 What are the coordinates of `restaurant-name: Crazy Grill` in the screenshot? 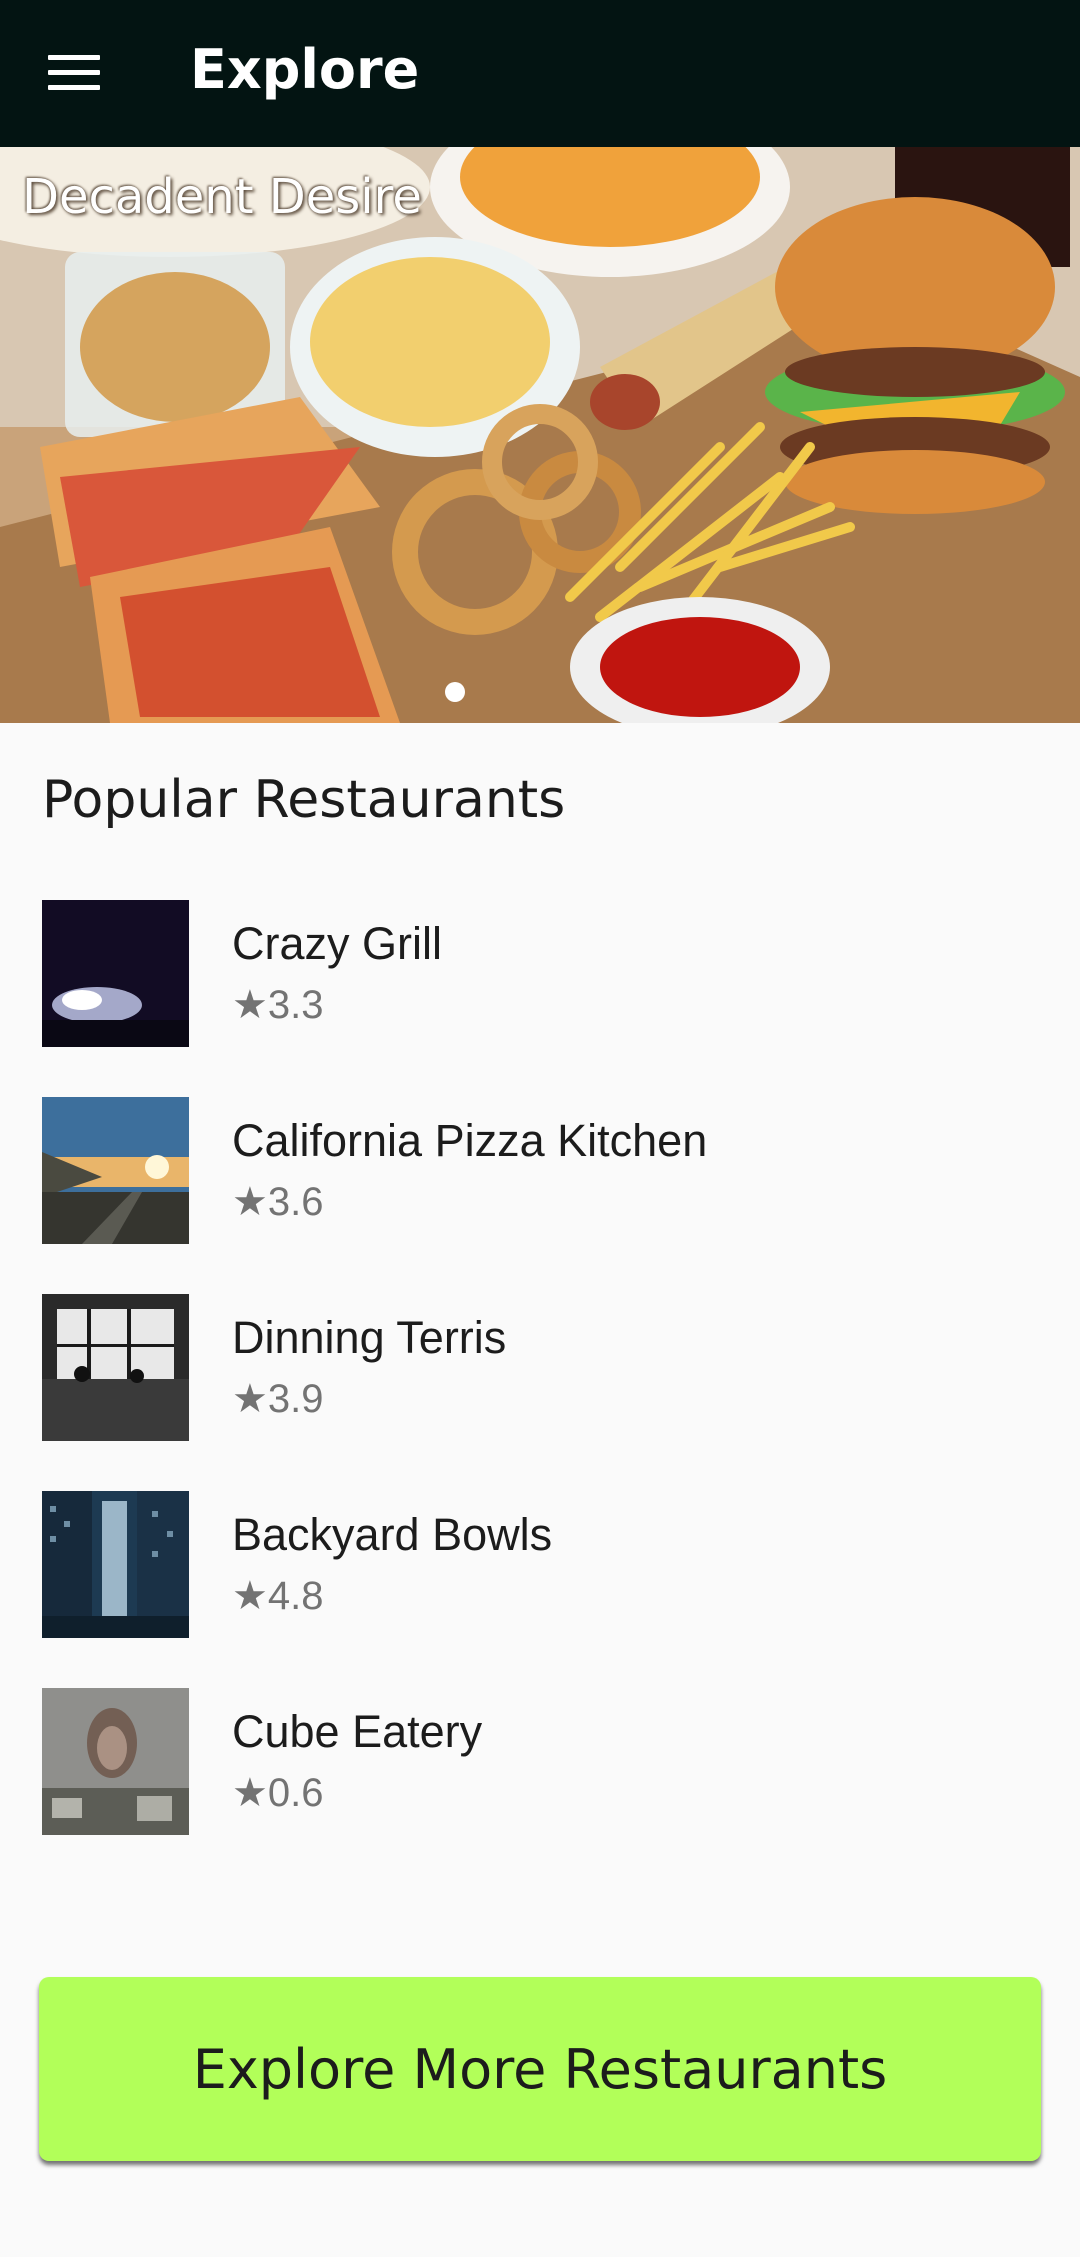 It's located at (337, 943).